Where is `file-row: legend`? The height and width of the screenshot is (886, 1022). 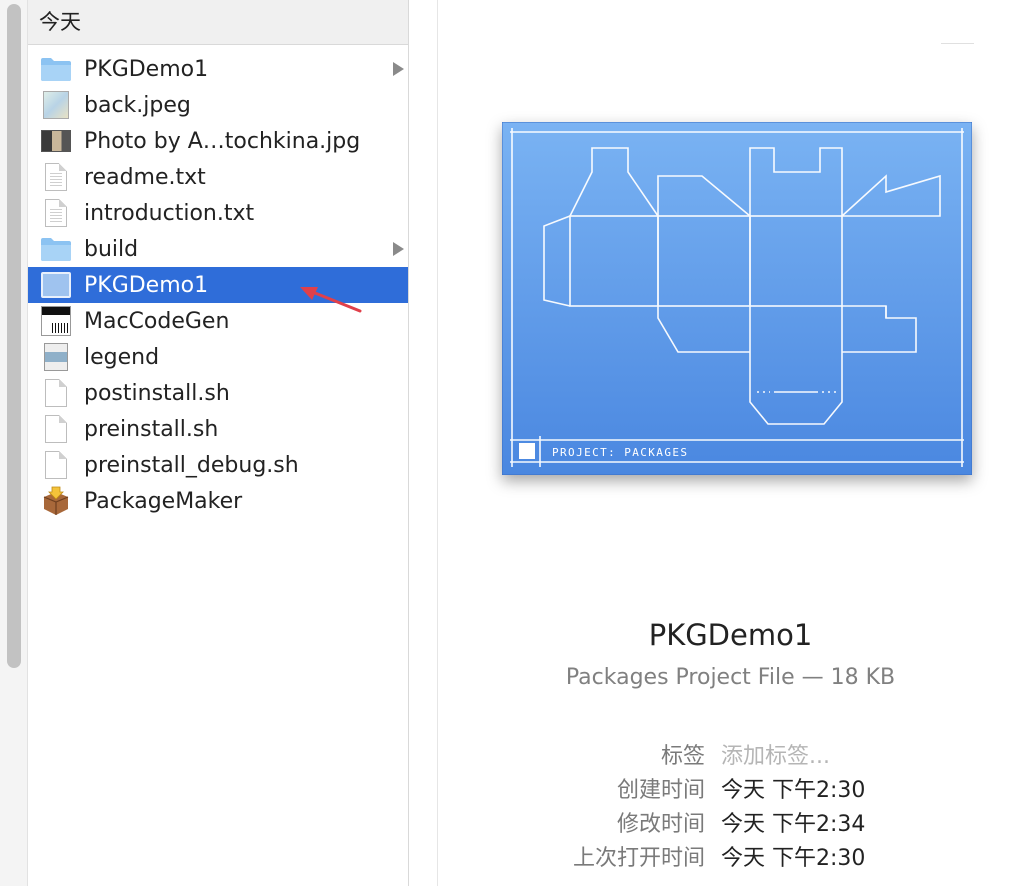 file-row: legend is located at coordinates (218, 357).